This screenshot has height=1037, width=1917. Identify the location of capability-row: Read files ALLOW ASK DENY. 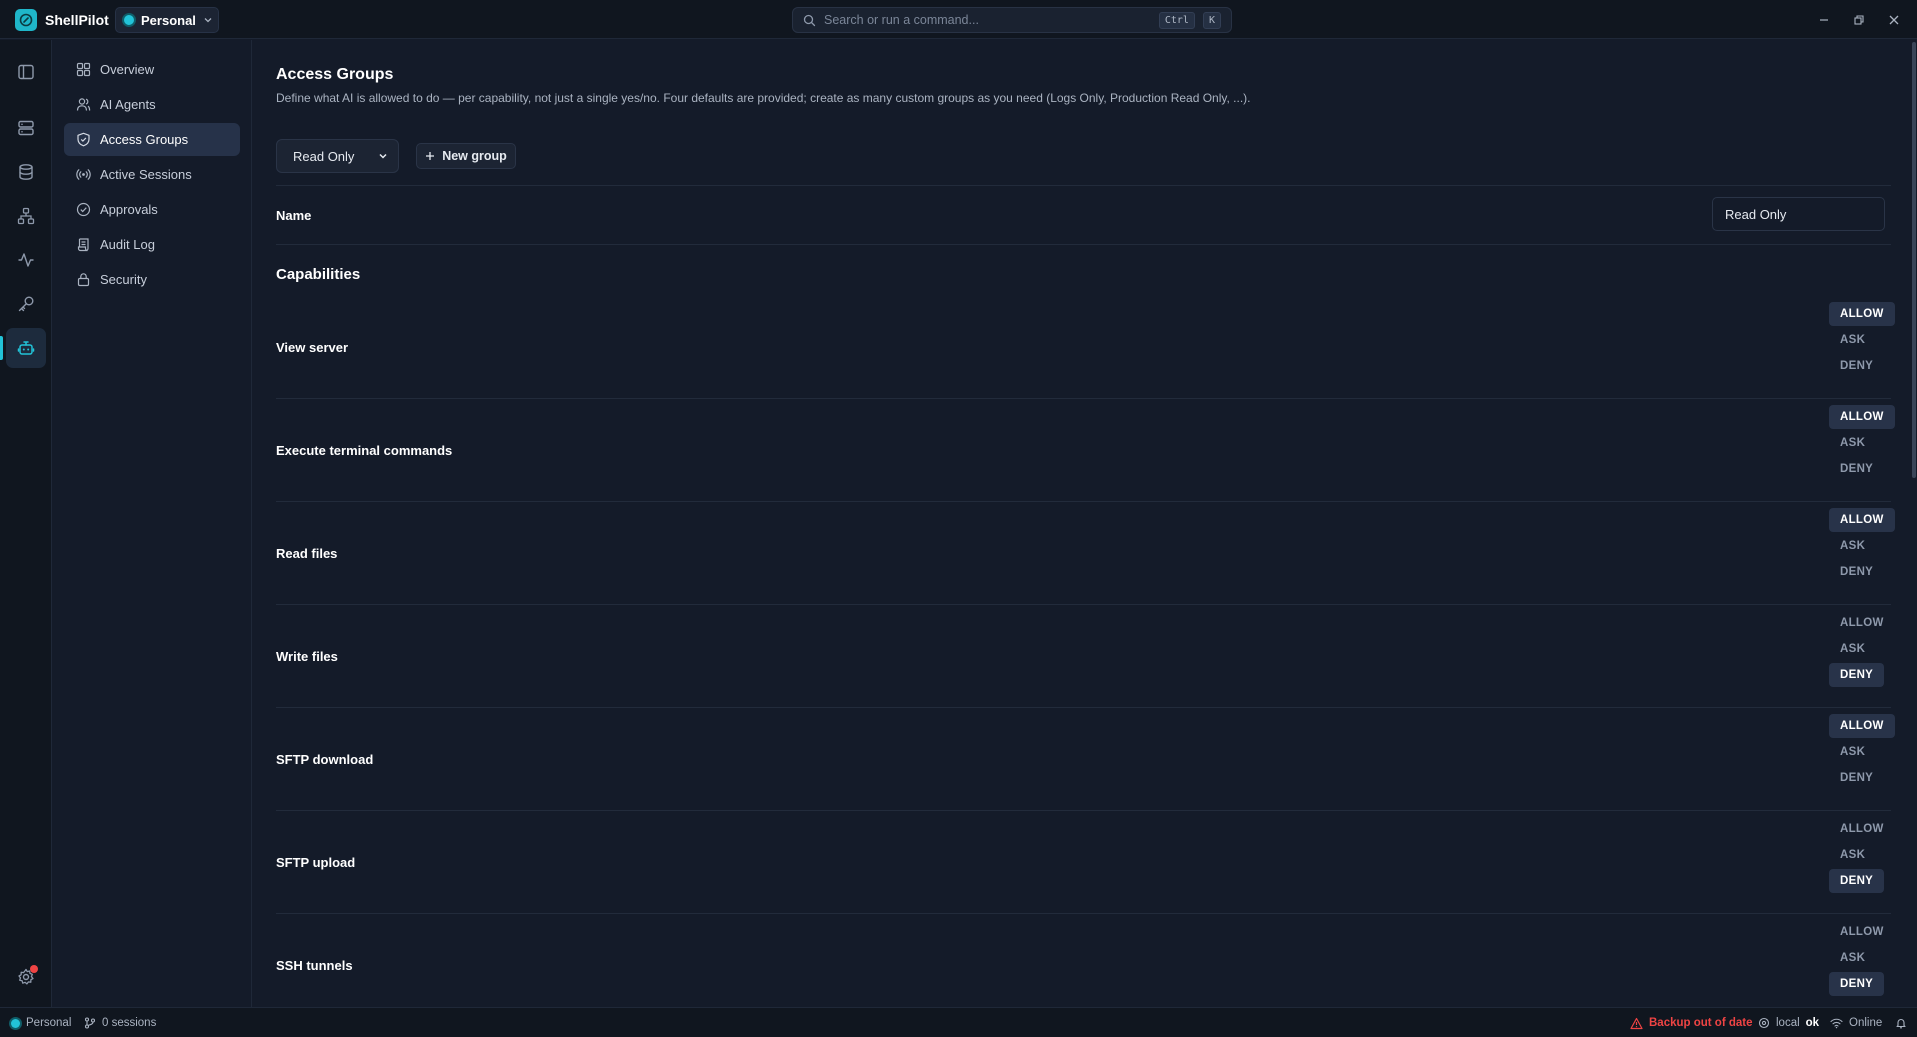
(1085, 553).